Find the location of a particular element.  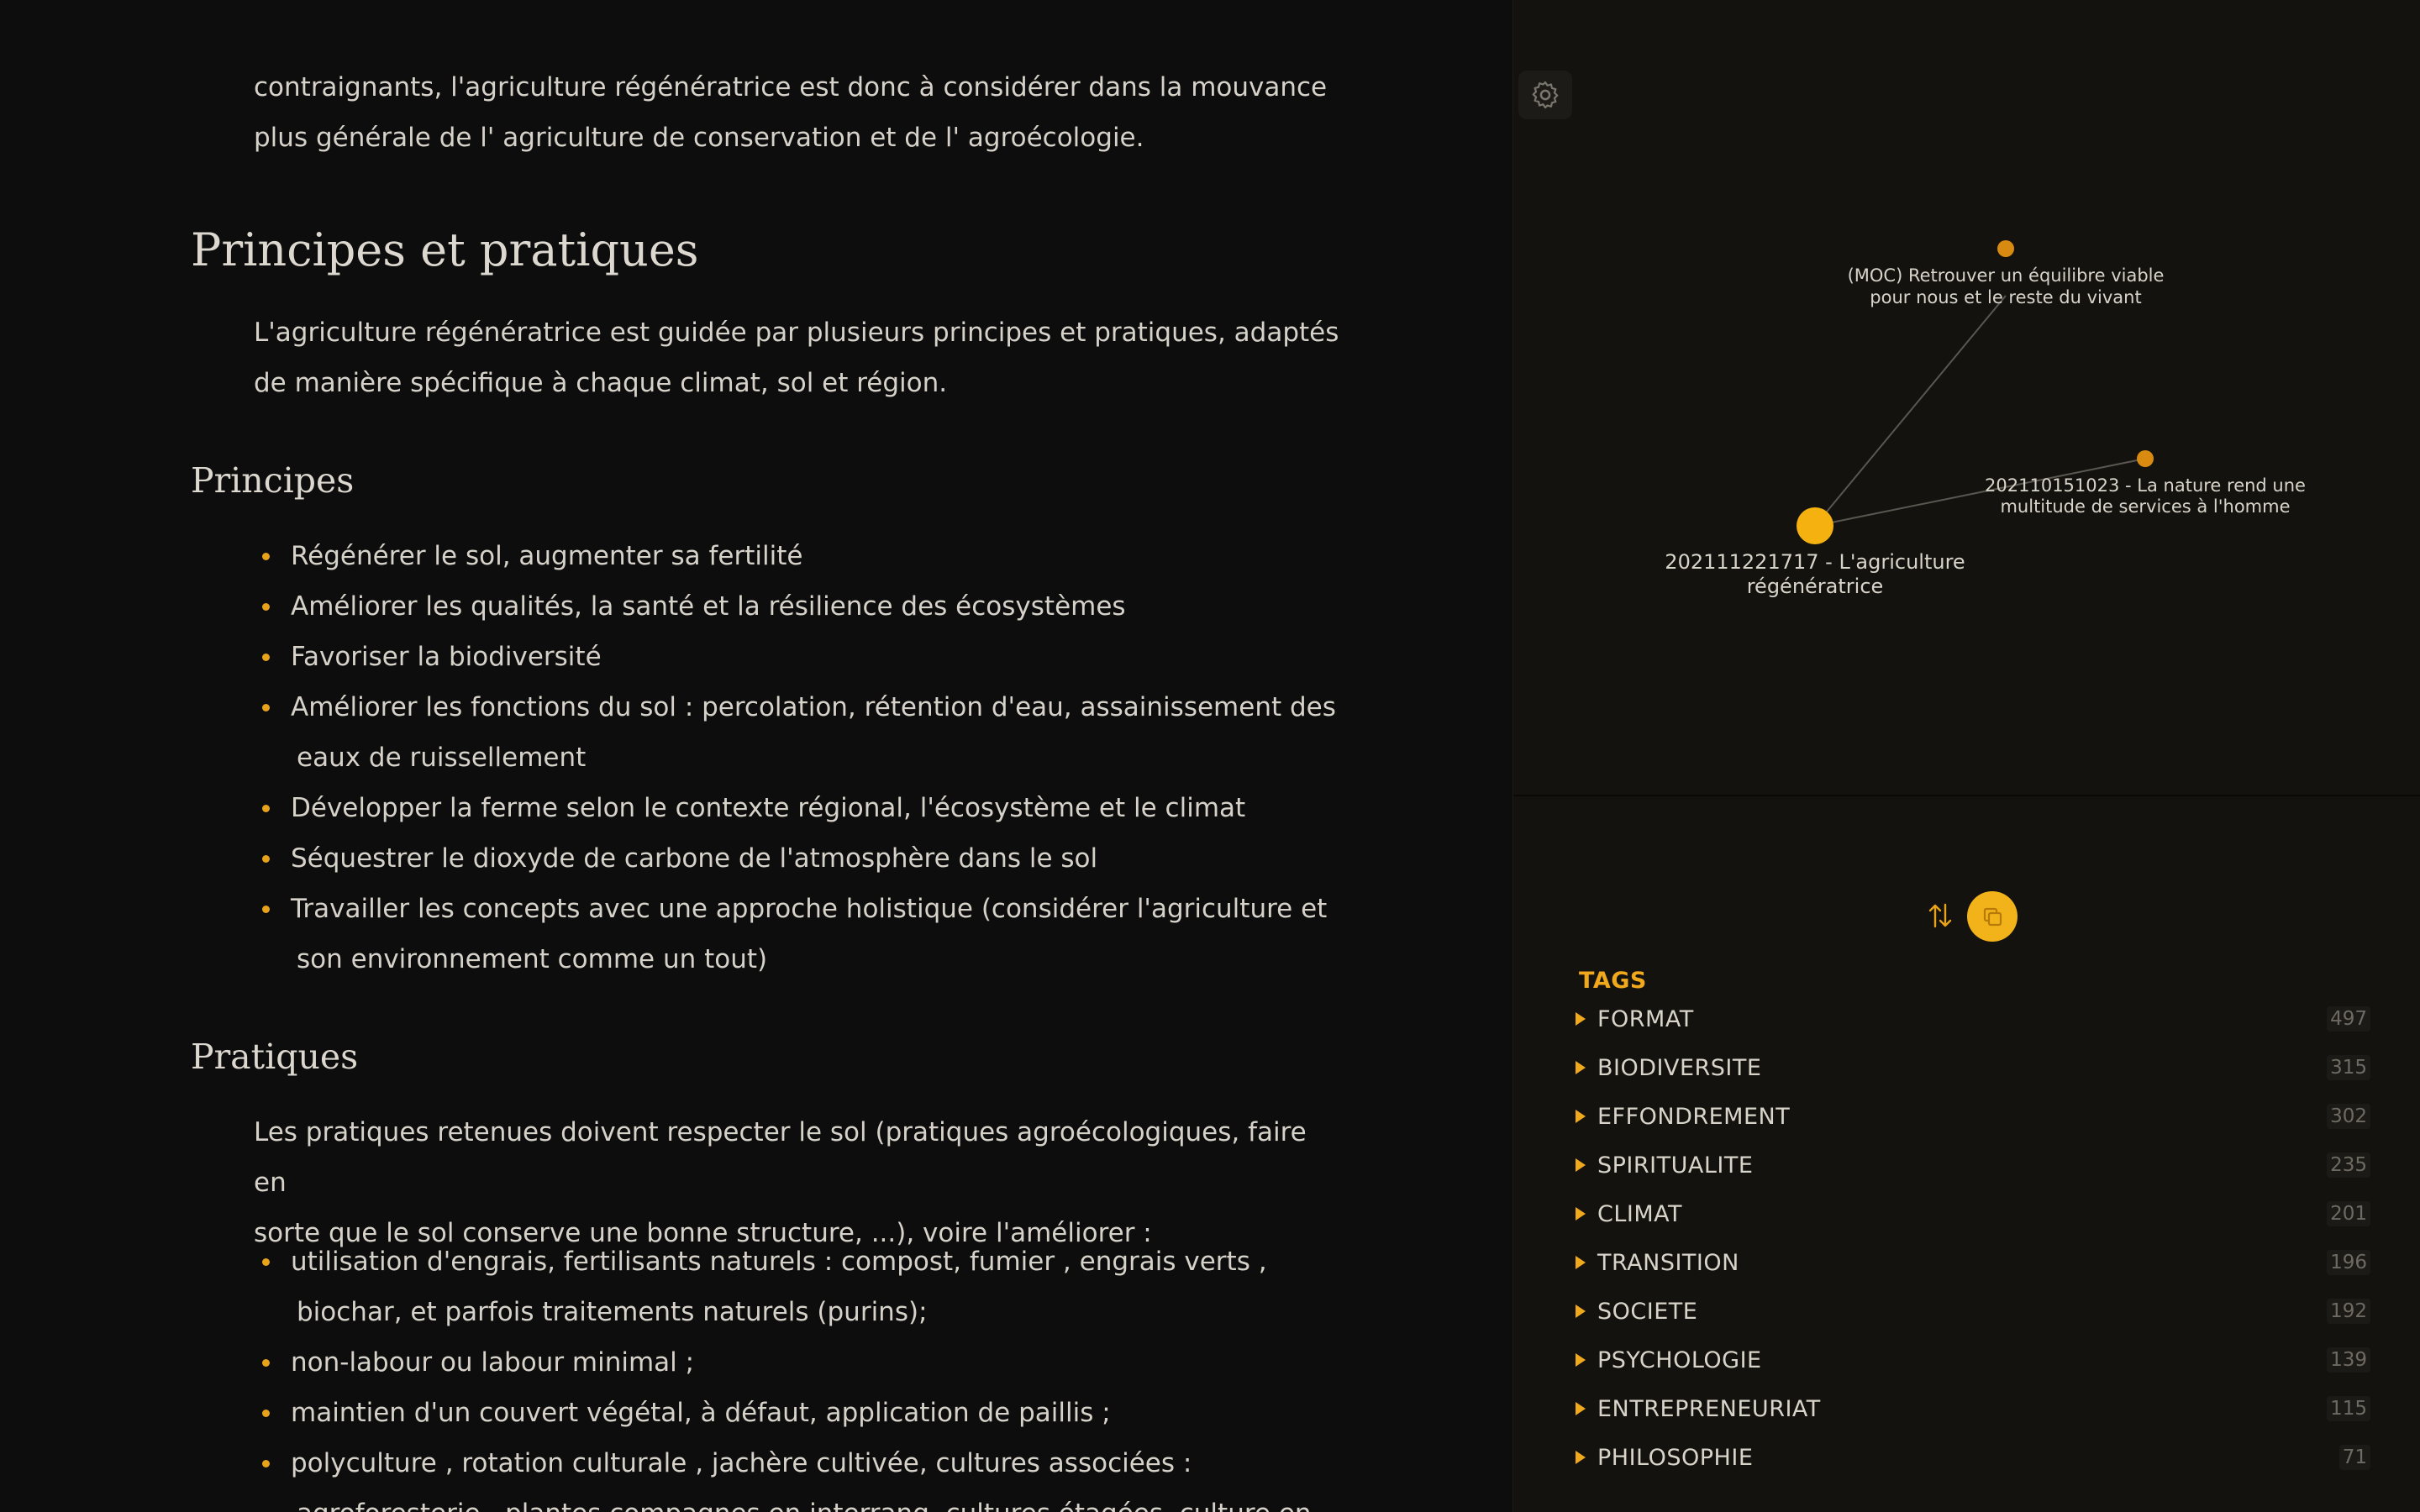

tag-row: PHILOSOPHIE 71 is located at coordinates (1971, 1457).